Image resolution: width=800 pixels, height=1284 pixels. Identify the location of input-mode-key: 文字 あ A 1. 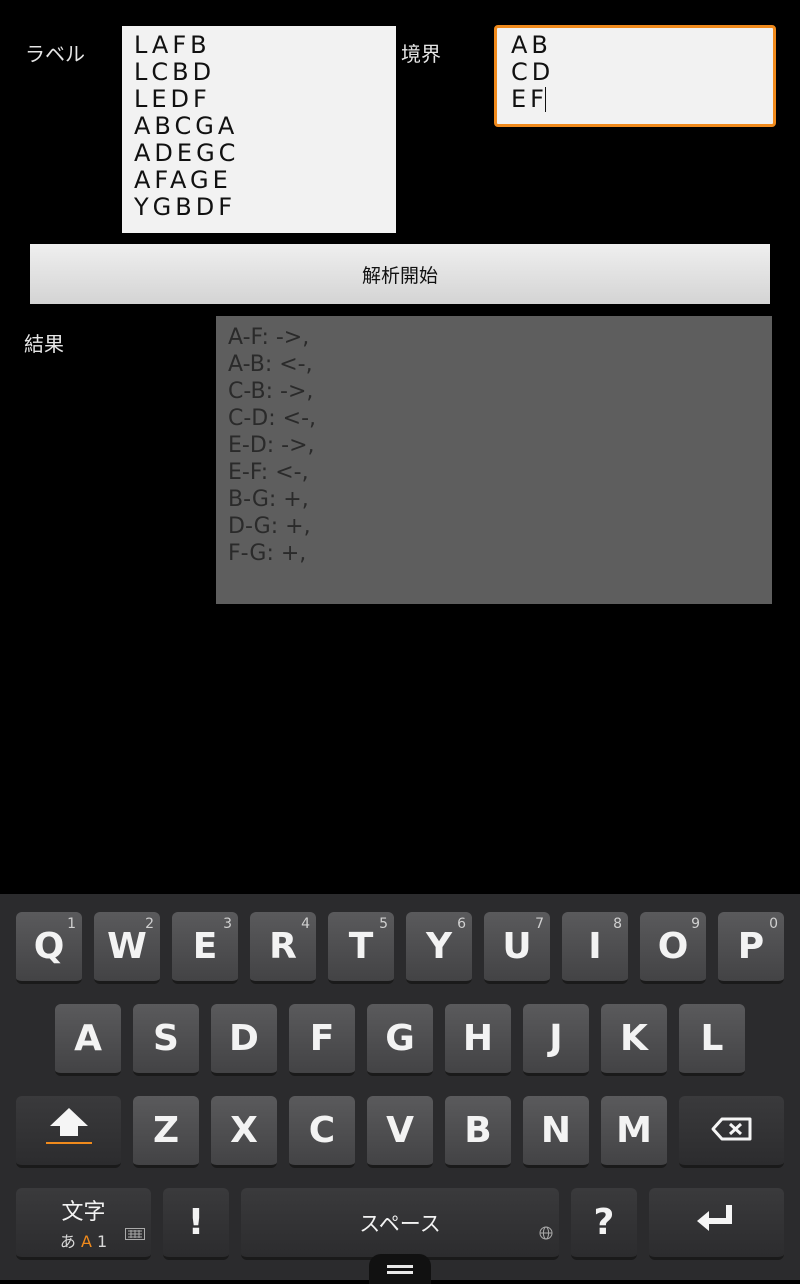
(83, 1224).